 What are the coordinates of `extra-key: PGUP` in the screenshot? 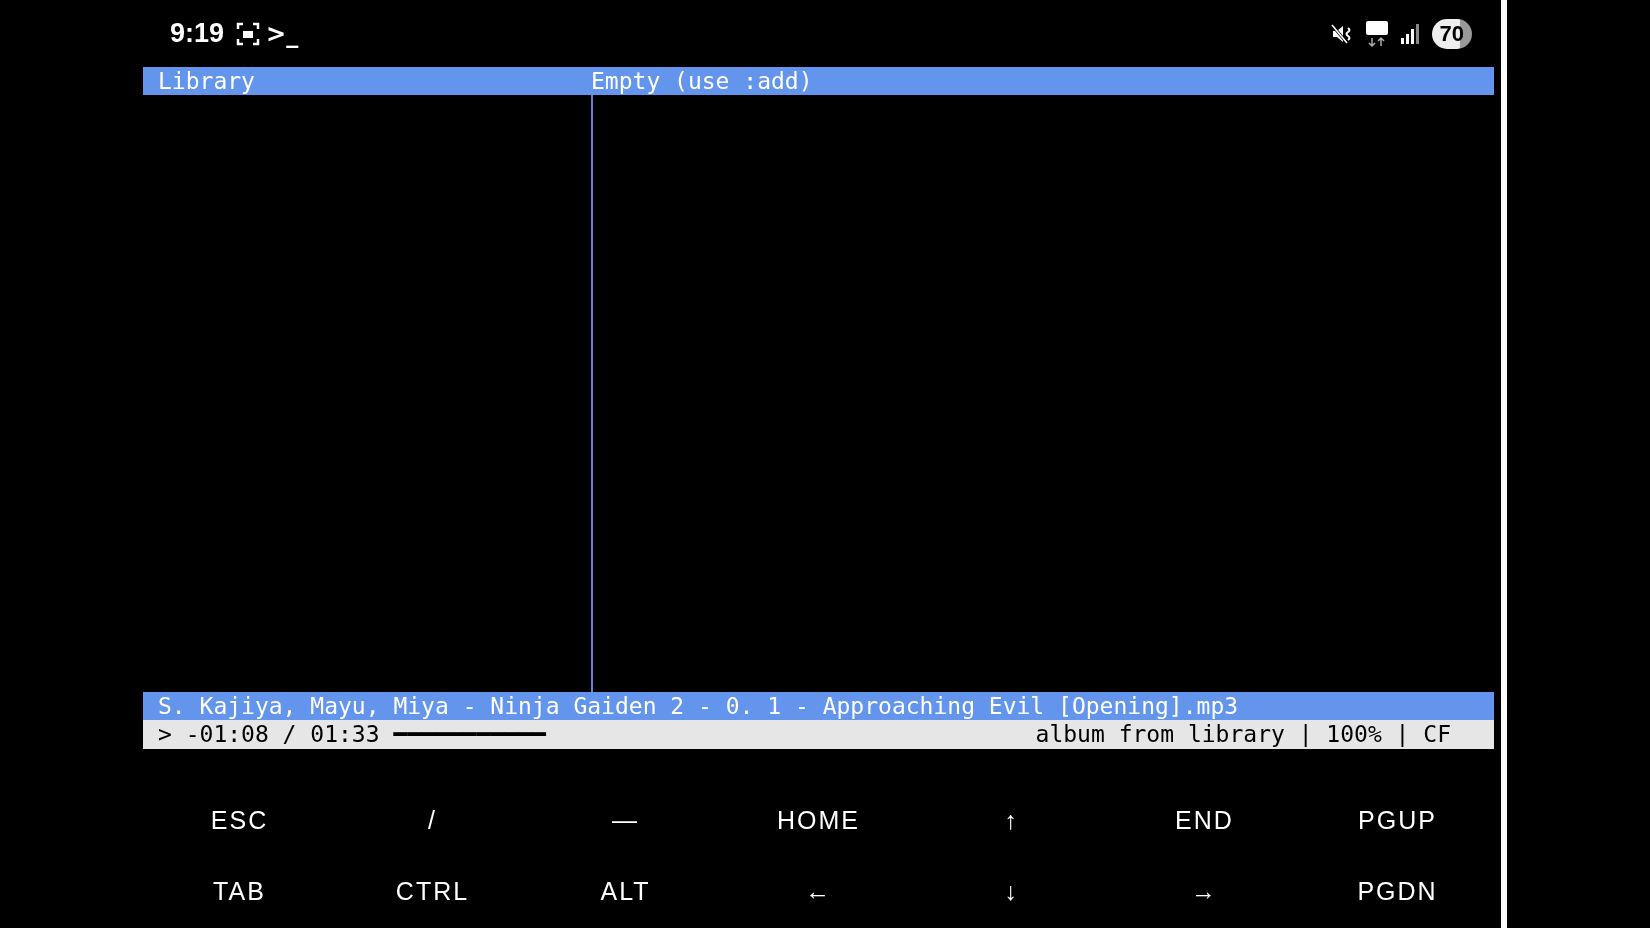 It's located at (1397, 820).